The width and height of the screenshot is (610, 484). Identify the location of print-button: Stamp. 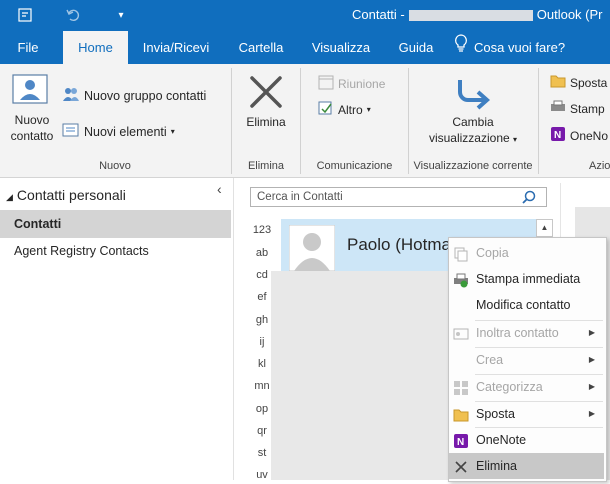
(577, 108).